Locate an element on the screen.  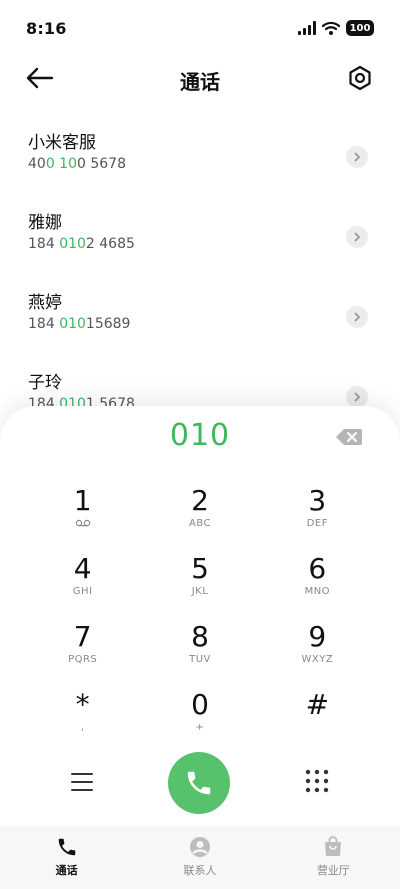
key-hash: # is located at coordinates (317, 717).